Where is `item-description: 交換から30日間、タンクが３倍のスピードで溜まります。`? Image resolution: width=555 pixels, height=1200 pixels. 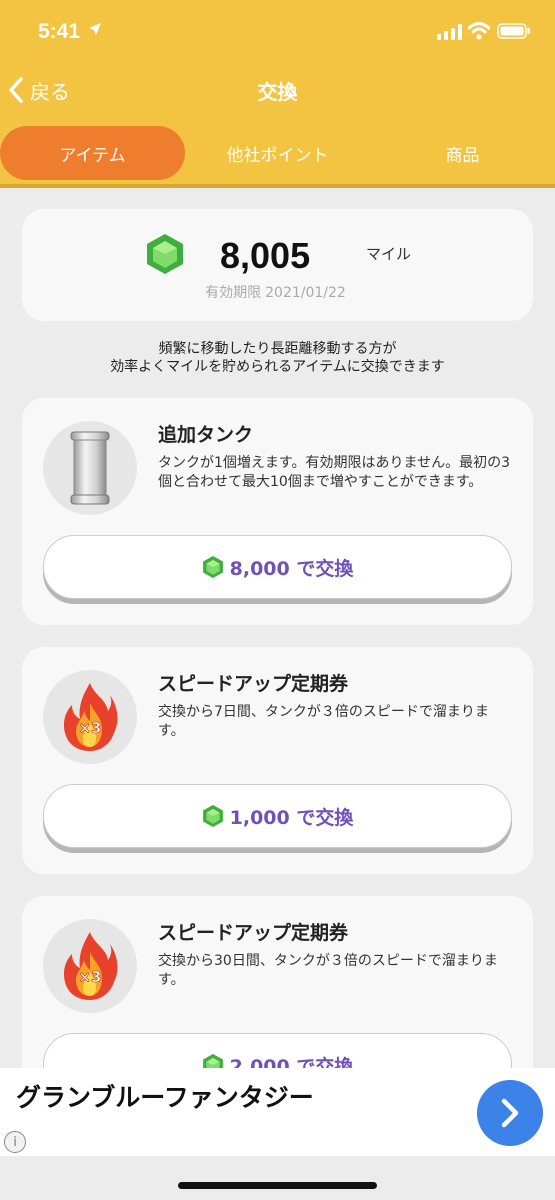 item-description: 交換から30日間、タンクが３倍のスピードで溜まります。 is located at coordinates (328, 970).